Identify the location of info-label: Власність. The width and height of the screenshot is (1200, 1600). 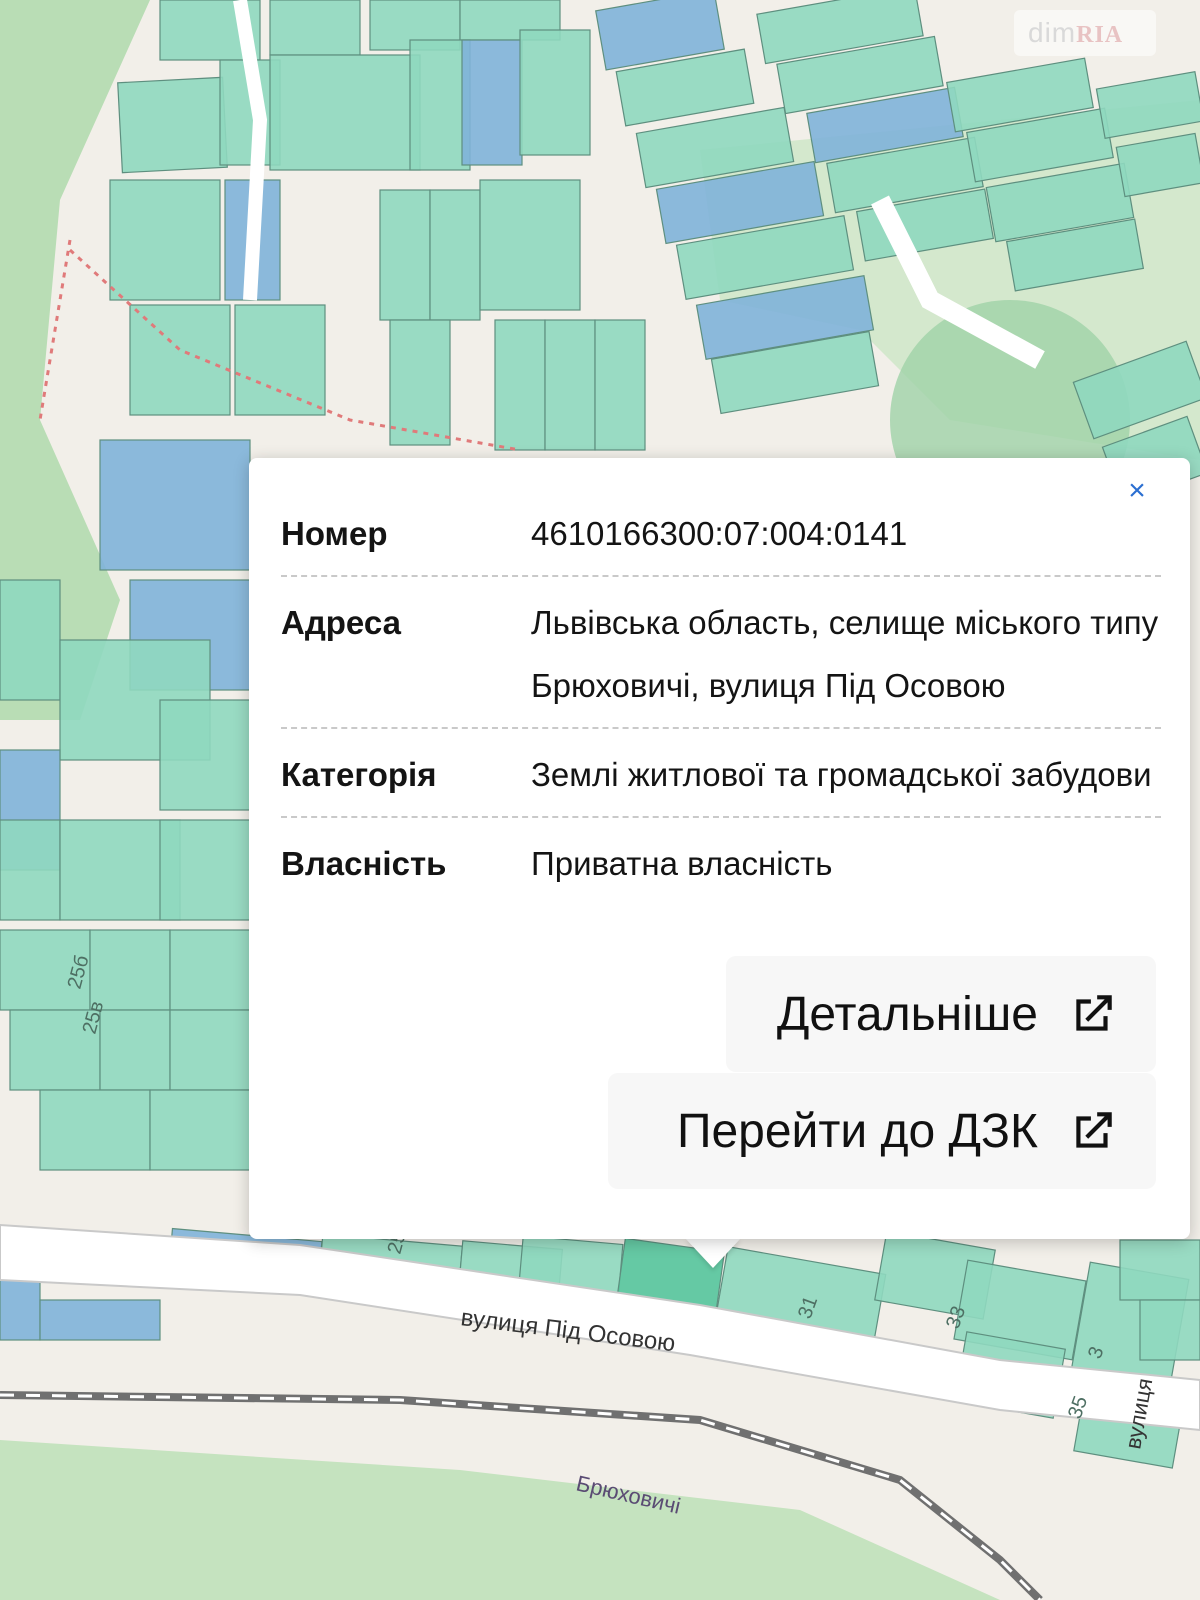
(364, 863).